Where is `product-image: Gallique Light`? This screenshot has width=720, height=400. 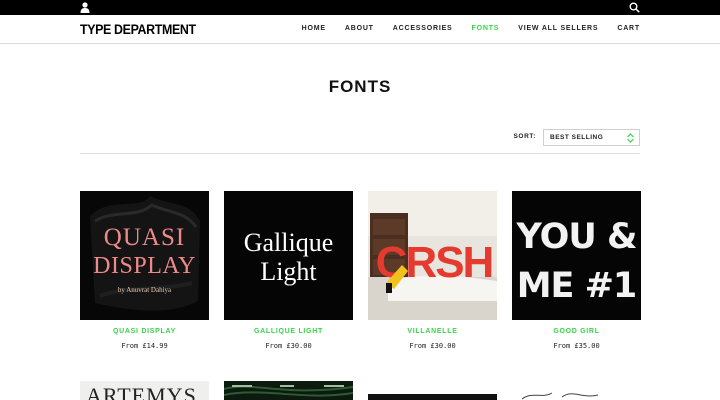 product-image: Gallique Light is located at coordinates (288, 255).